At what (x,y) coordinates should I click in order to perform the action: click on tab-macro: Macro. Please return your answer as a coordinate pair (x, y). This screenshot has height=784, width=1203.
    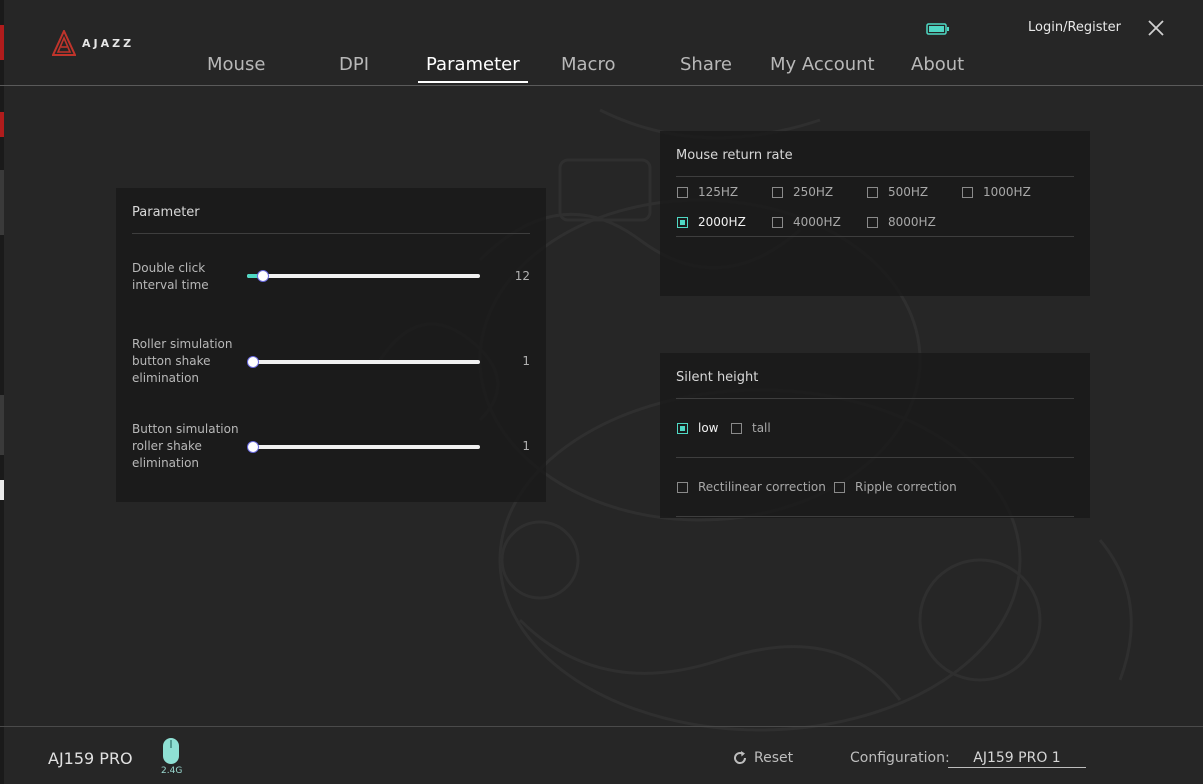
    Looking at the image, I should click on (588, 64).